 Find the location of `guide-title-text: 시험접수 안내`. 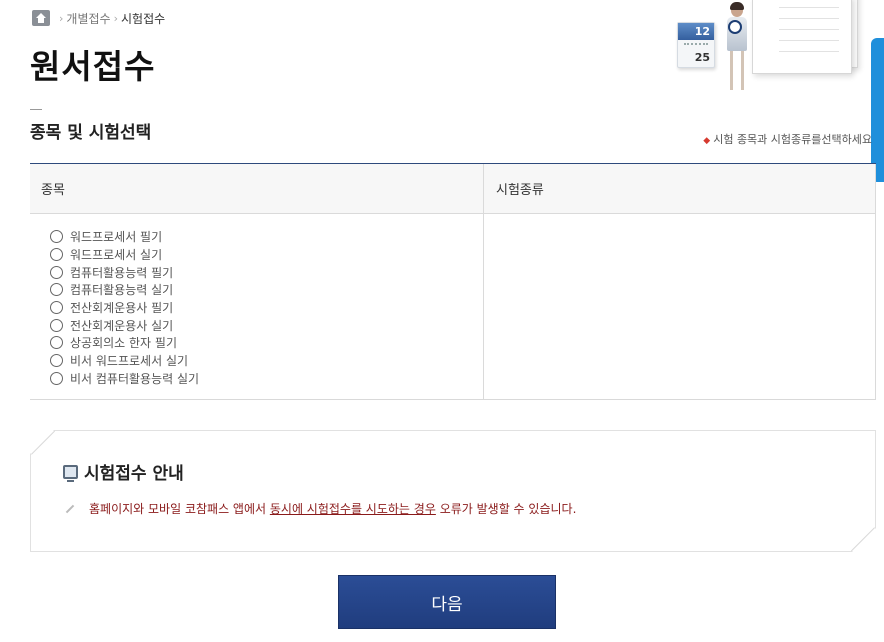

guide-title-text: 시험접수 안내 is located at coordinates (134, 474).